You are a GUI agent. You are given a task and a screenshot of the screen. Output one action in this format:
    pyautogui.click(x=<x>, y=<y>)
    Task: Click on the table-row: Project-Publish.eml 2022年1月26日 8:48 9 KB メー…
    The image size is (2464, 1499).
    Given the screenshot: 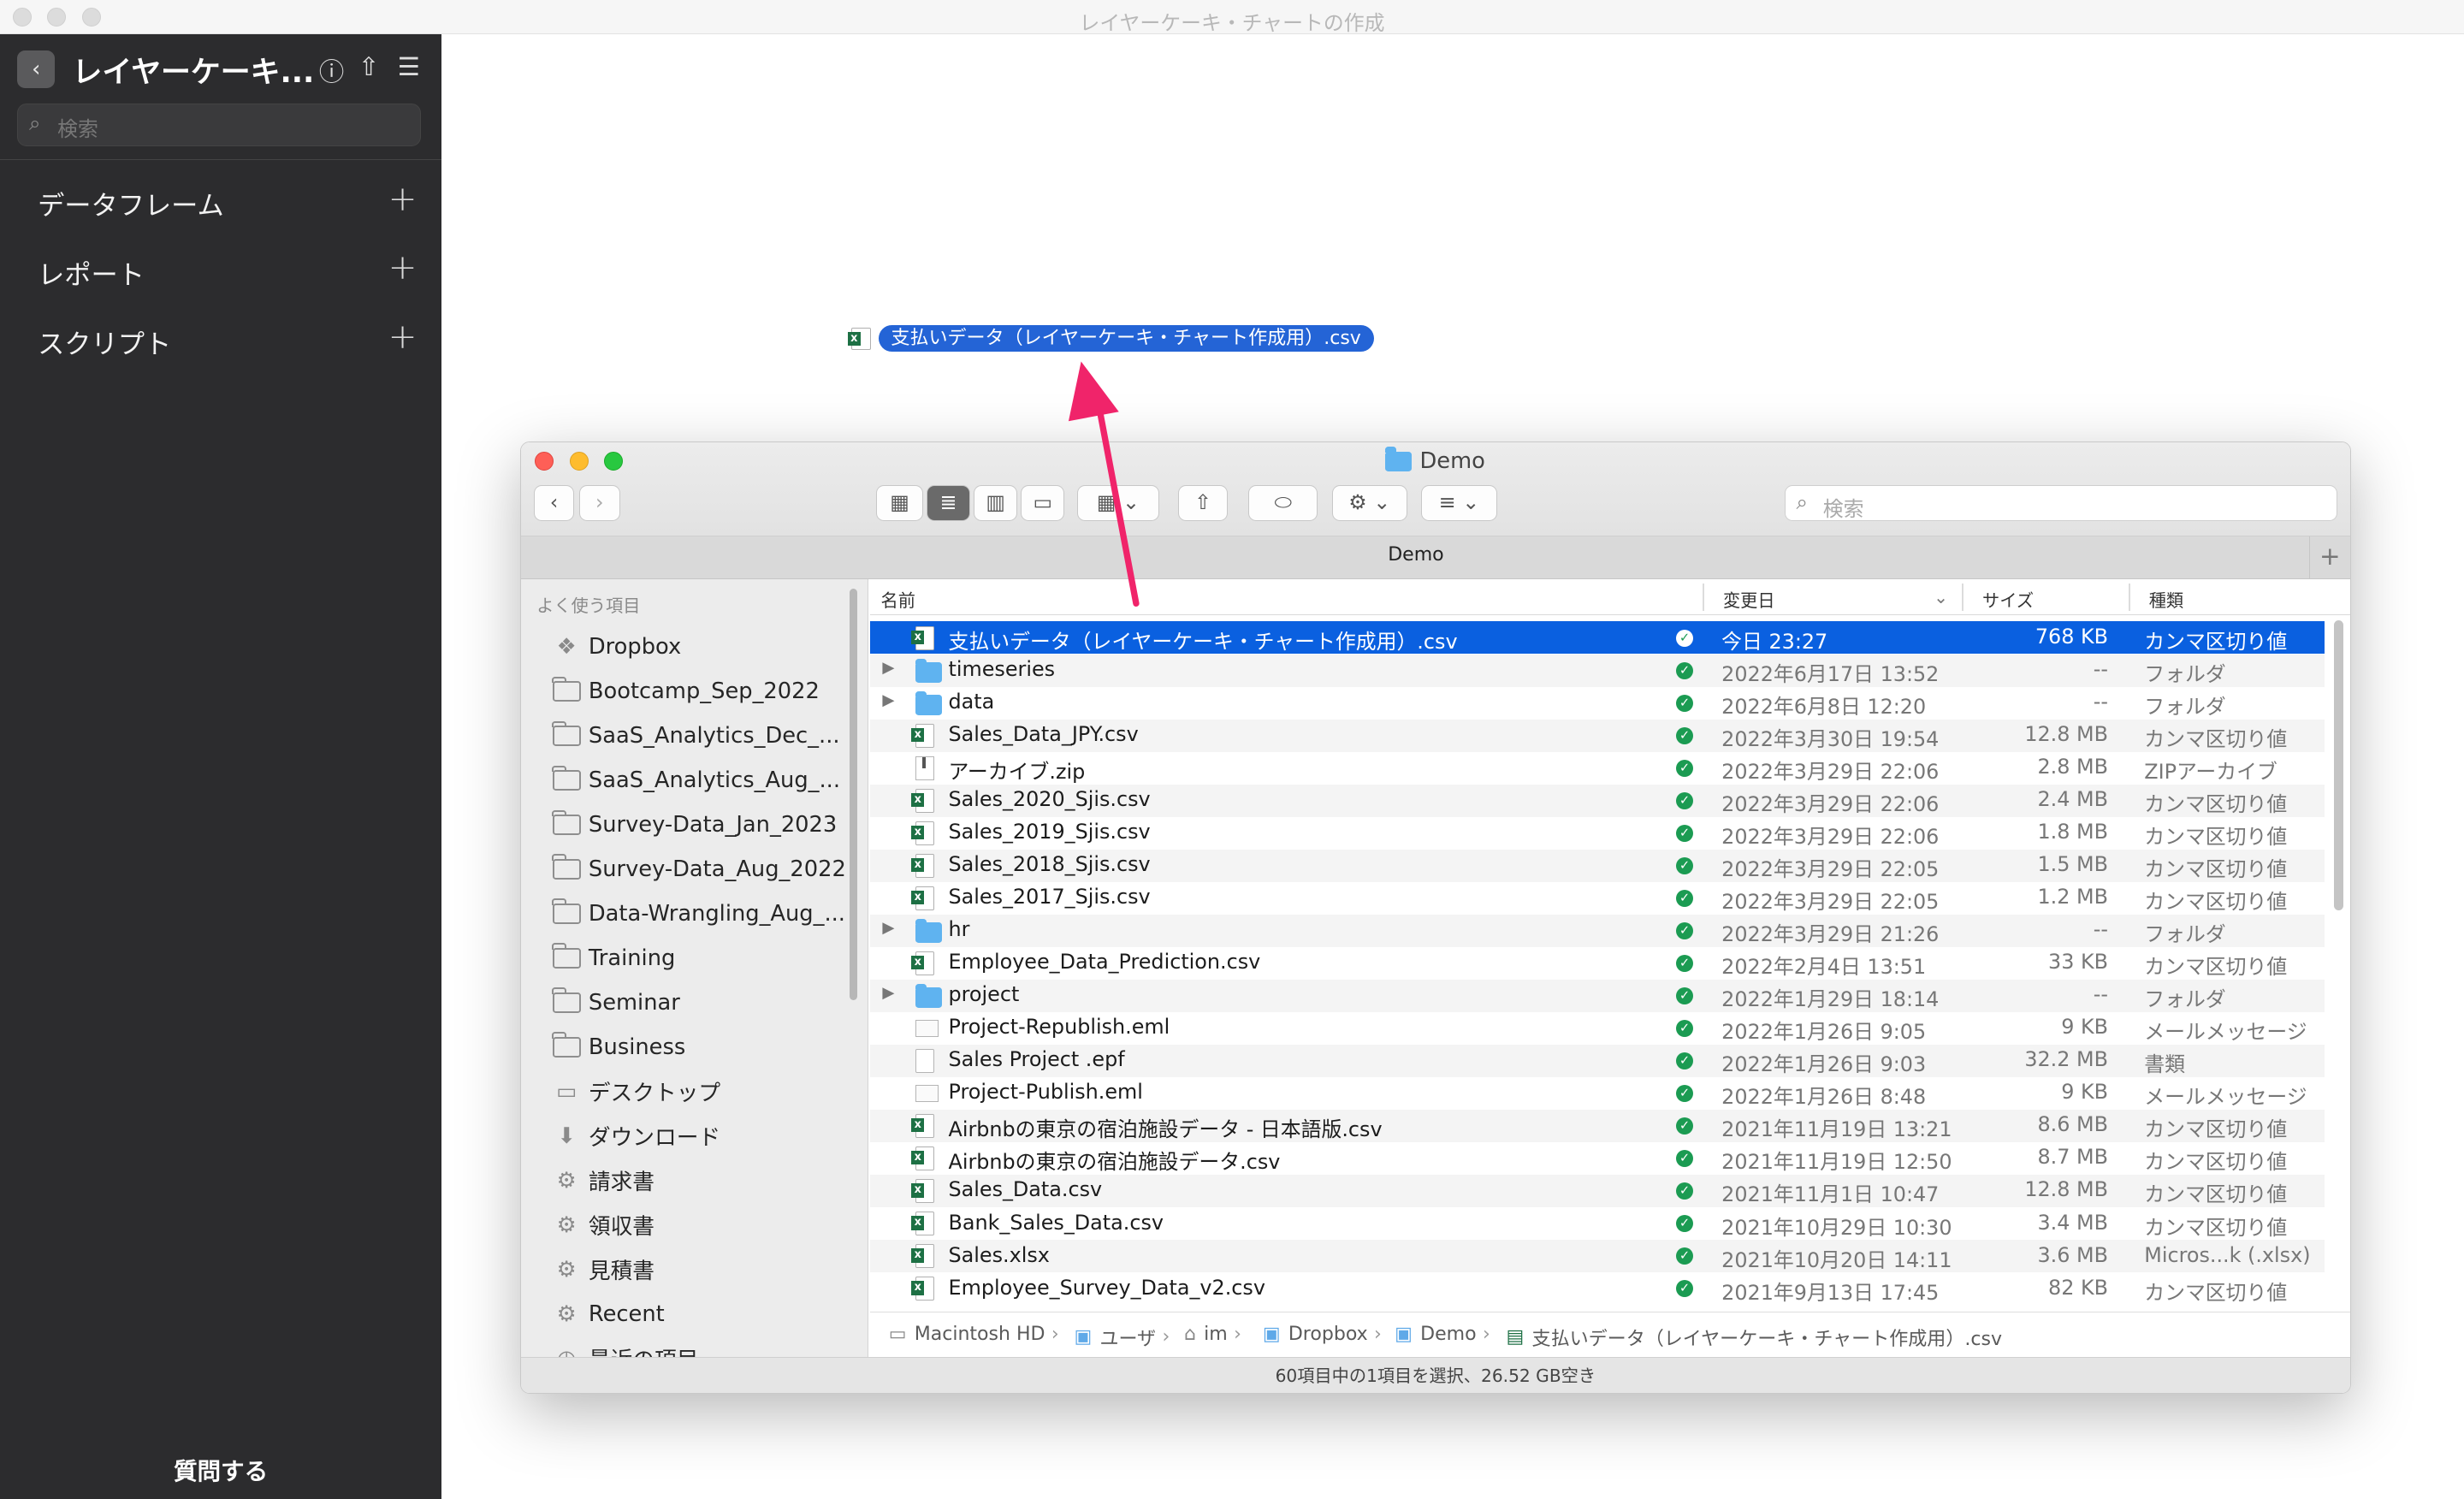 What is the action you would take?
    pyautogui.click(x=1597, y=1093)
    